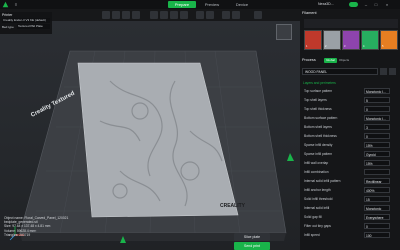  What do you see at coordinates (389, 40) in the screenshot?
I see `filament-swatch-5: 5` at bounding box center [389, 40].